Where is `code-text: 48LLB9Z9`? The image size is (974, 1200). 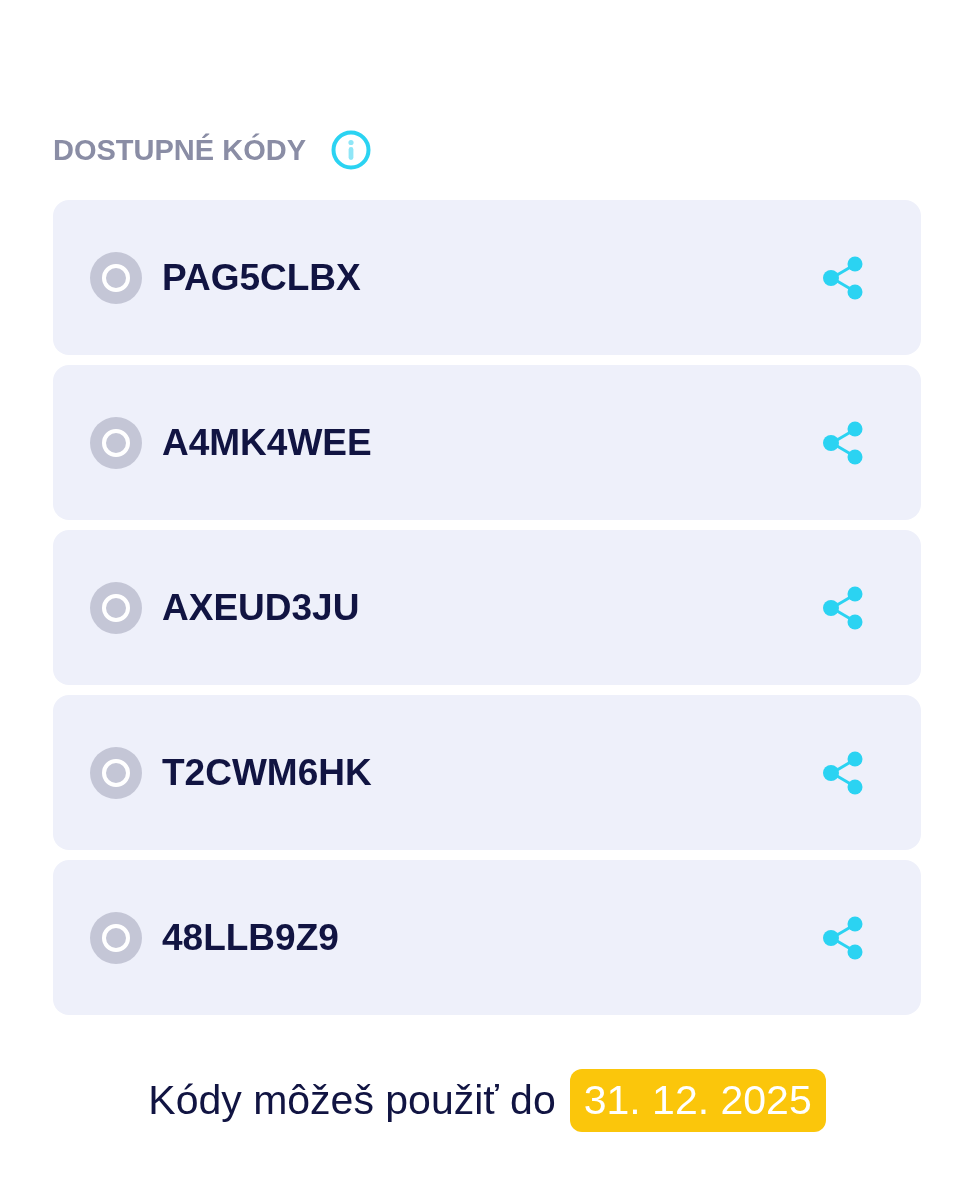 code-text: 48LLB9Z9 is located at coordinates (251, 937).